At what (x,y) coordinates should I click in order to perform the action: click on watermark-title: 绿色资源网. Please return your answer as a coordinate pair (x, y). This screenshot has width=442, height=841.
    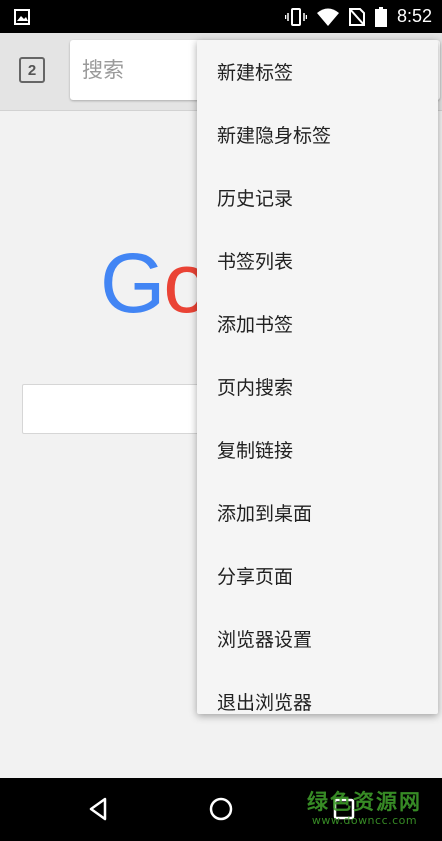
    Looking at the image, I should click on (364, 802).